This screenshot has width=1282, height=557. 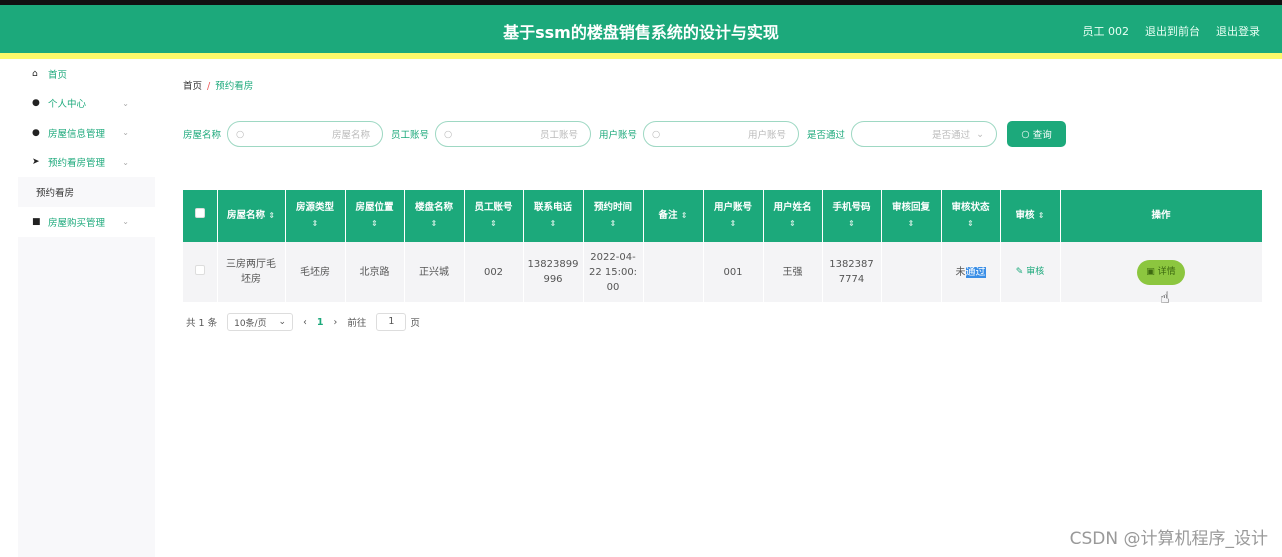 I want to click on next-page-button: ›, so click(x=336, y=322).